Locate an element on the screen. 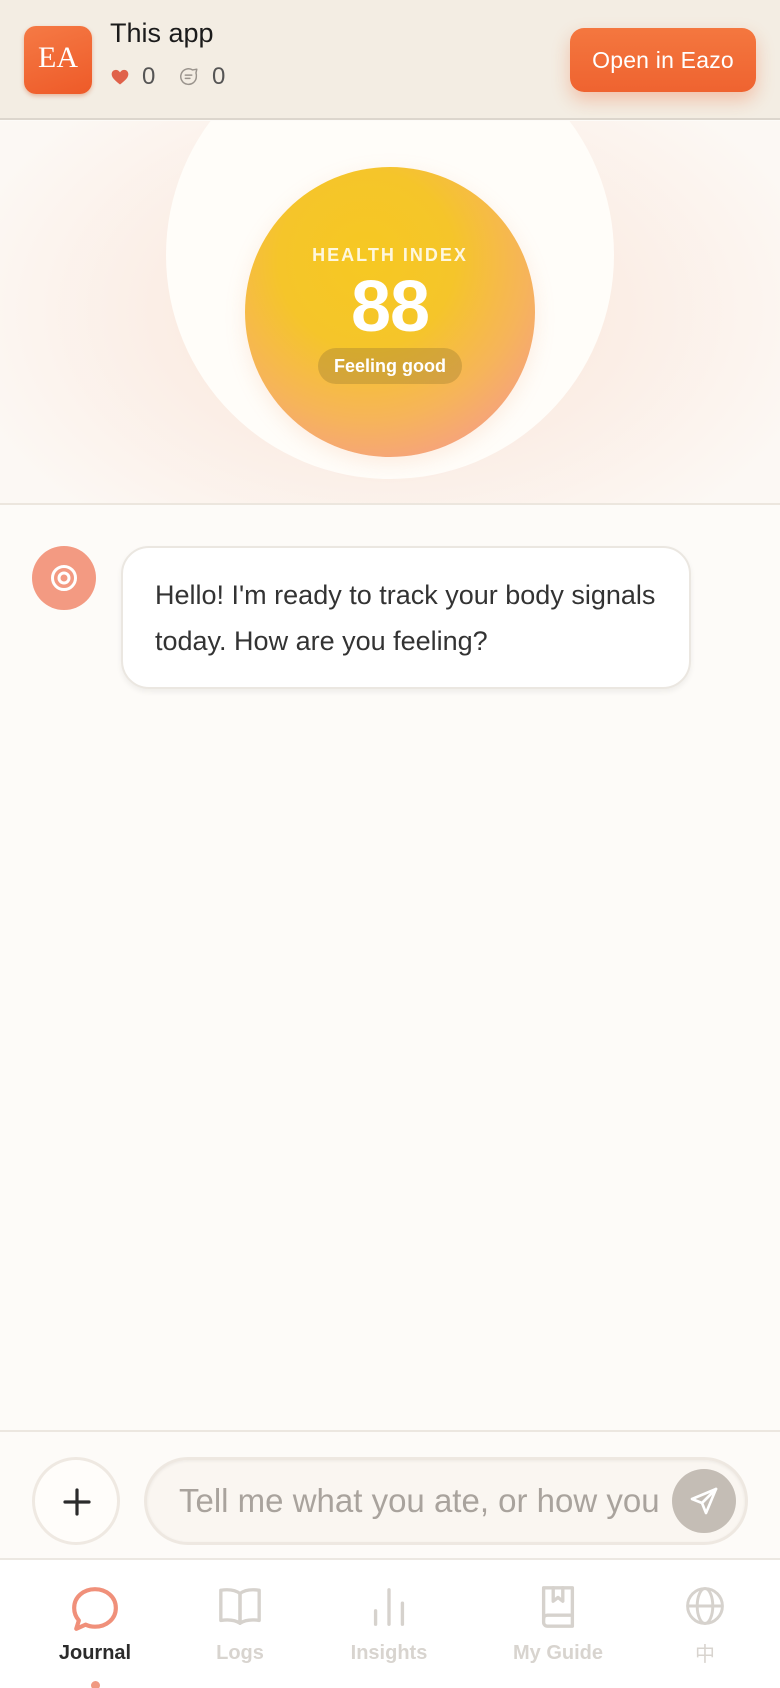 This screenshot has width=780, height=1688. nav-label-logs: Logs is located at coordinates (240, 1653).